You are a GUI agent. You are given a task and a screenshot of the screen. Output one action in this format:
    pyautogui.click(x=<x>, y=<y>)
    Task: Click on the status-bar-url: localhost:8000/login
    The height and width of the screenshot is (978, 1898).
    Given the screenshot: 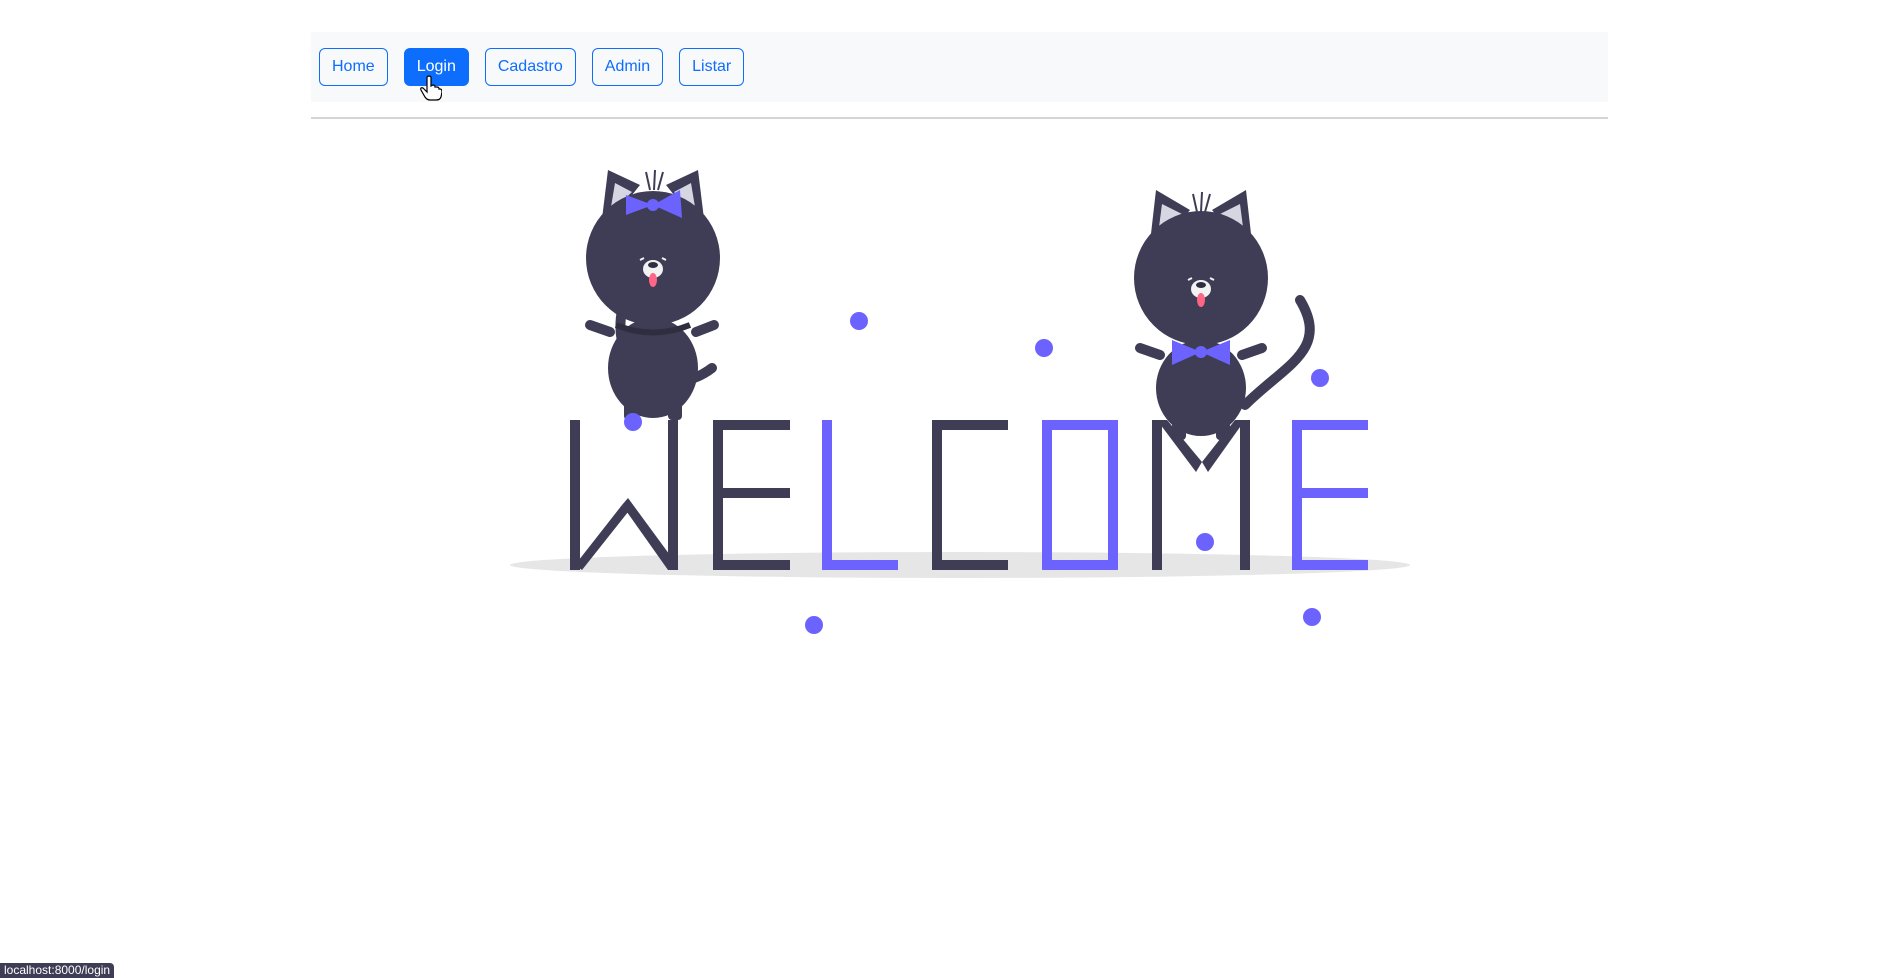 What is the action you would take?
    pyautogui.click(x=57, y=970)
    